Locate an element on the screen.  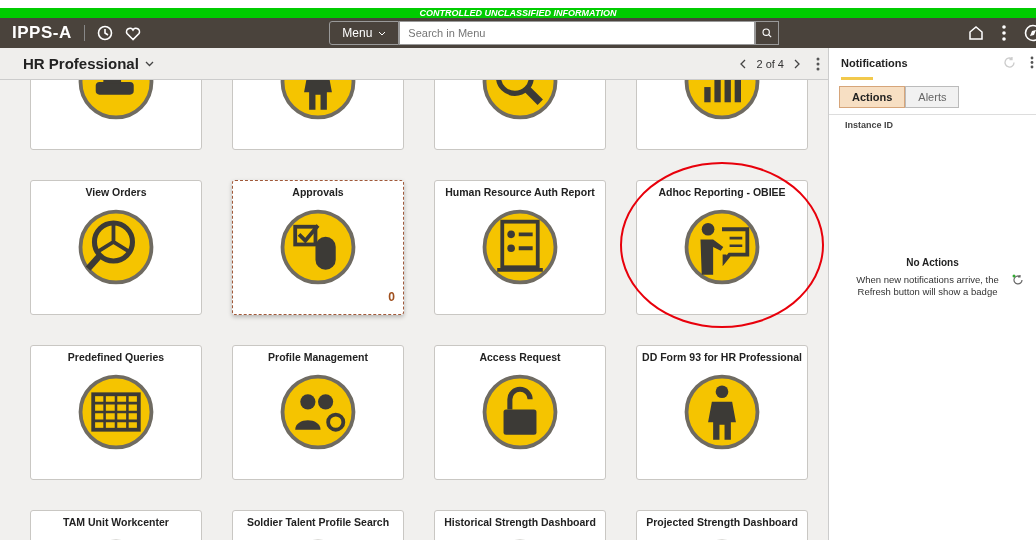
caret-icon is located at coordinates (382, 33).